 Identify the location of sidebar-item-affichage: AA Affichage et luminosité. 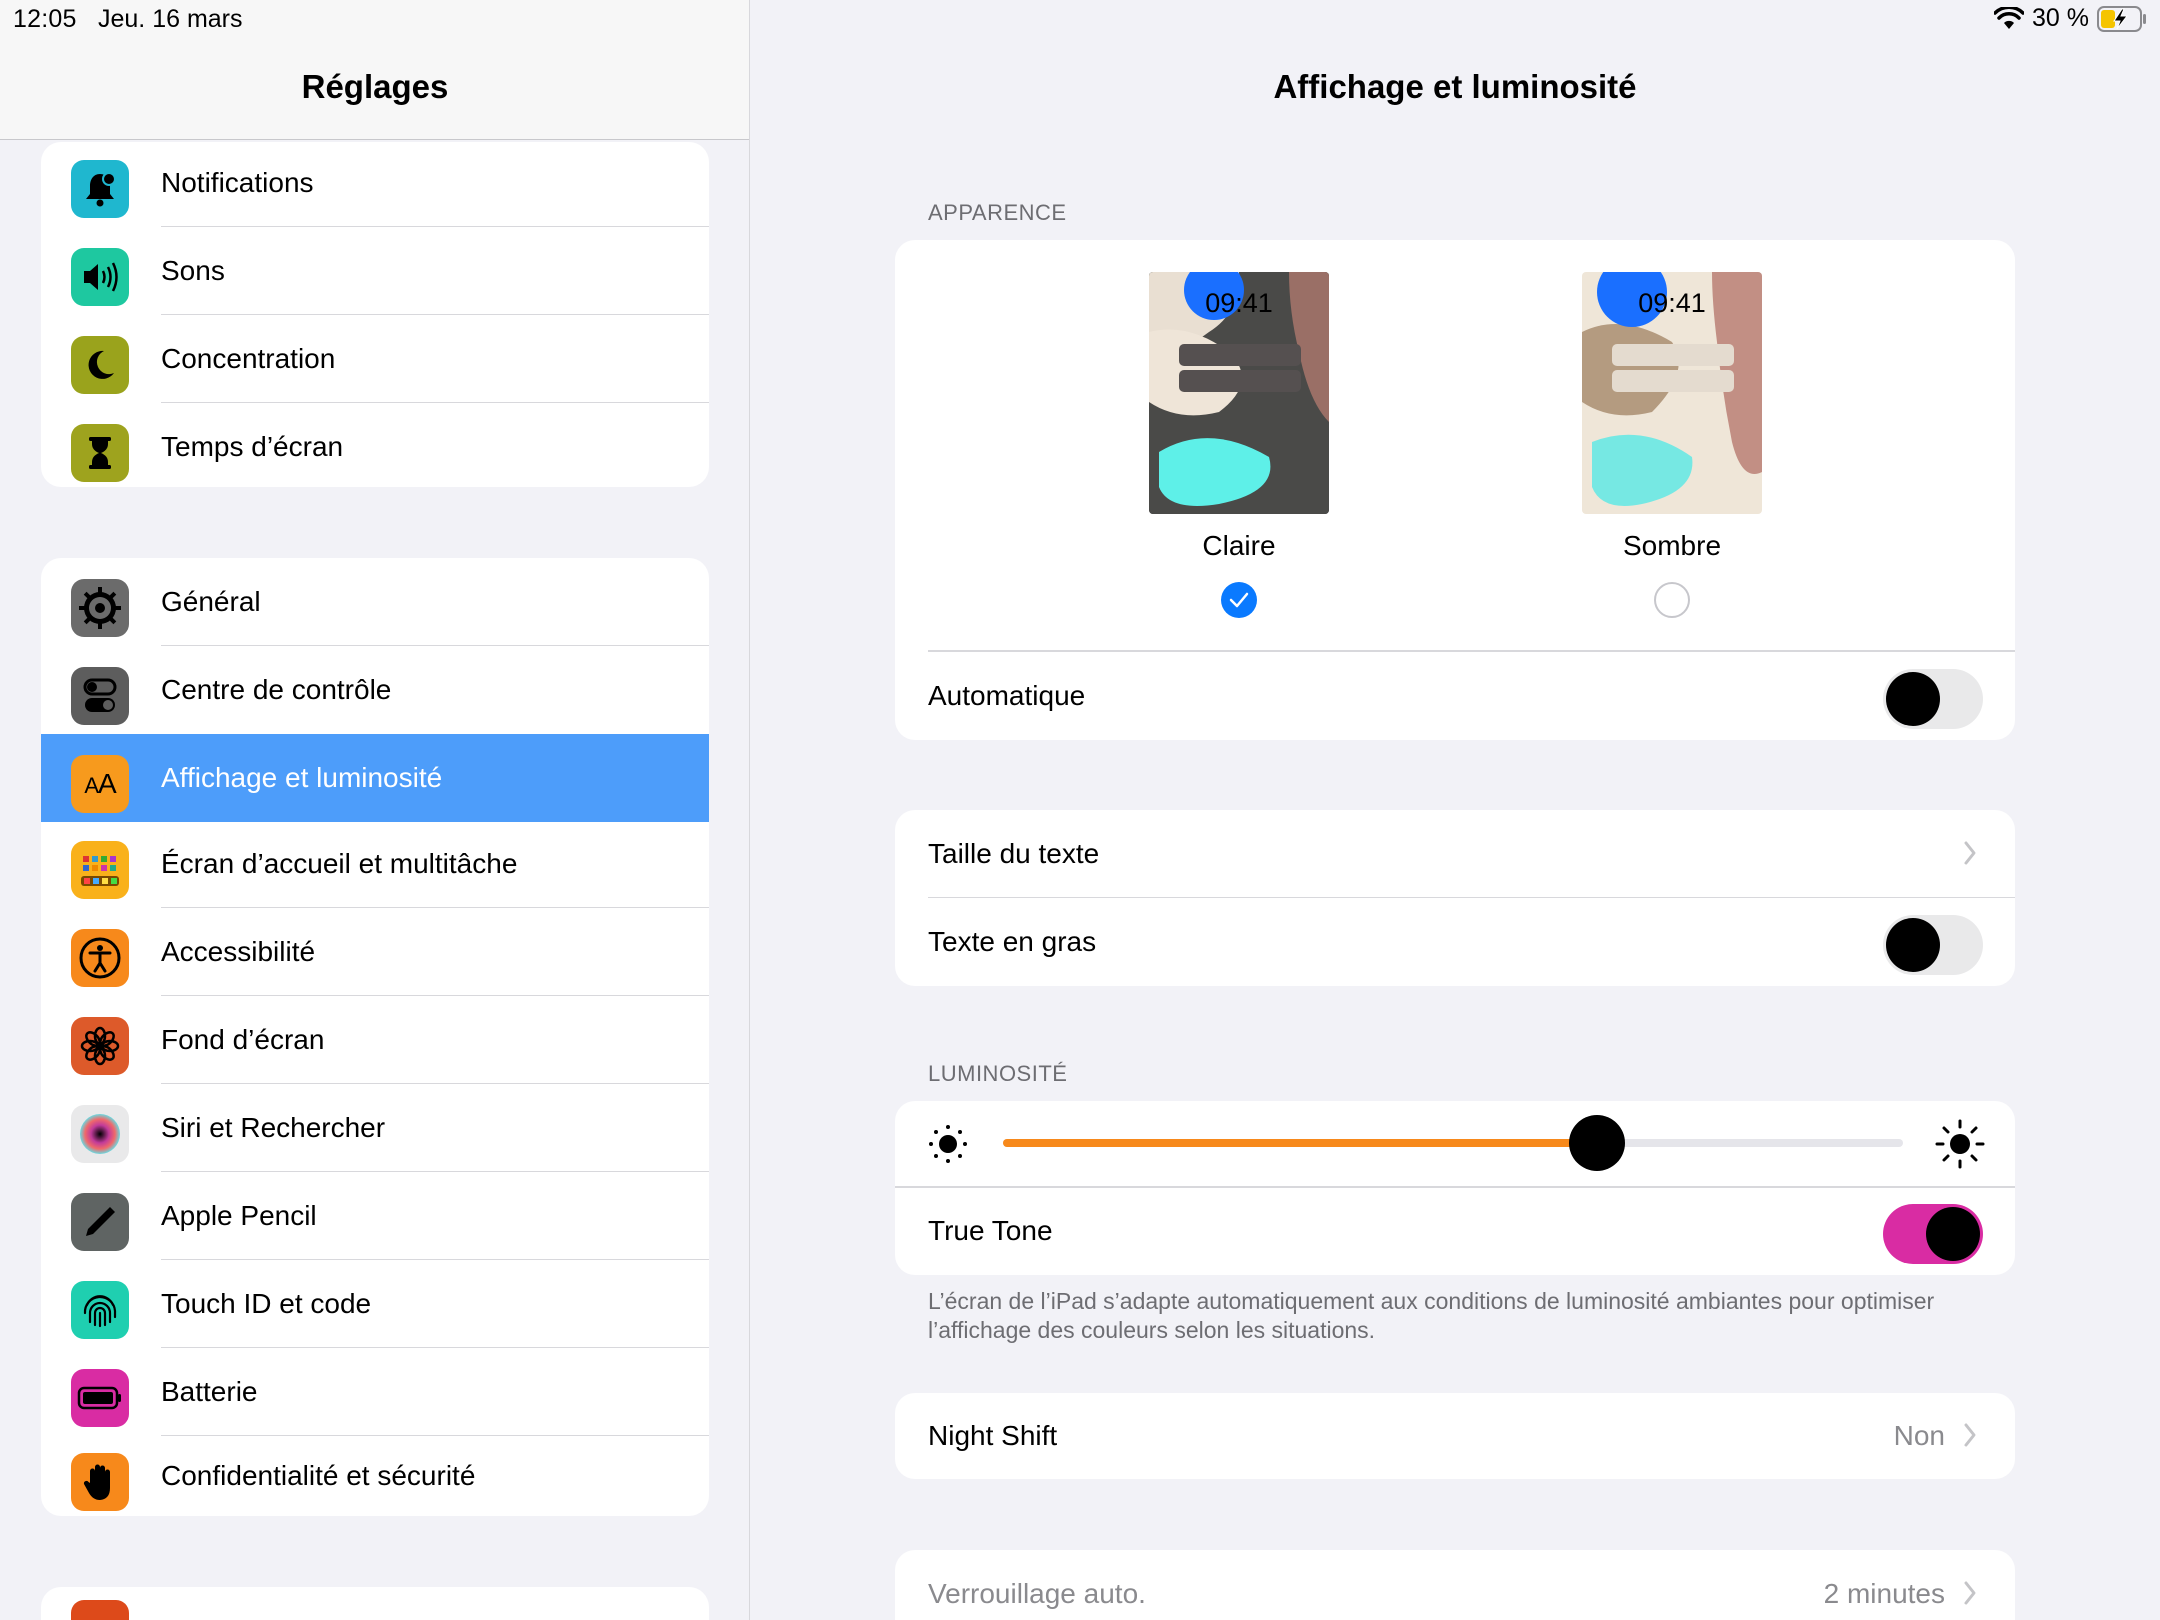
(375, 778).